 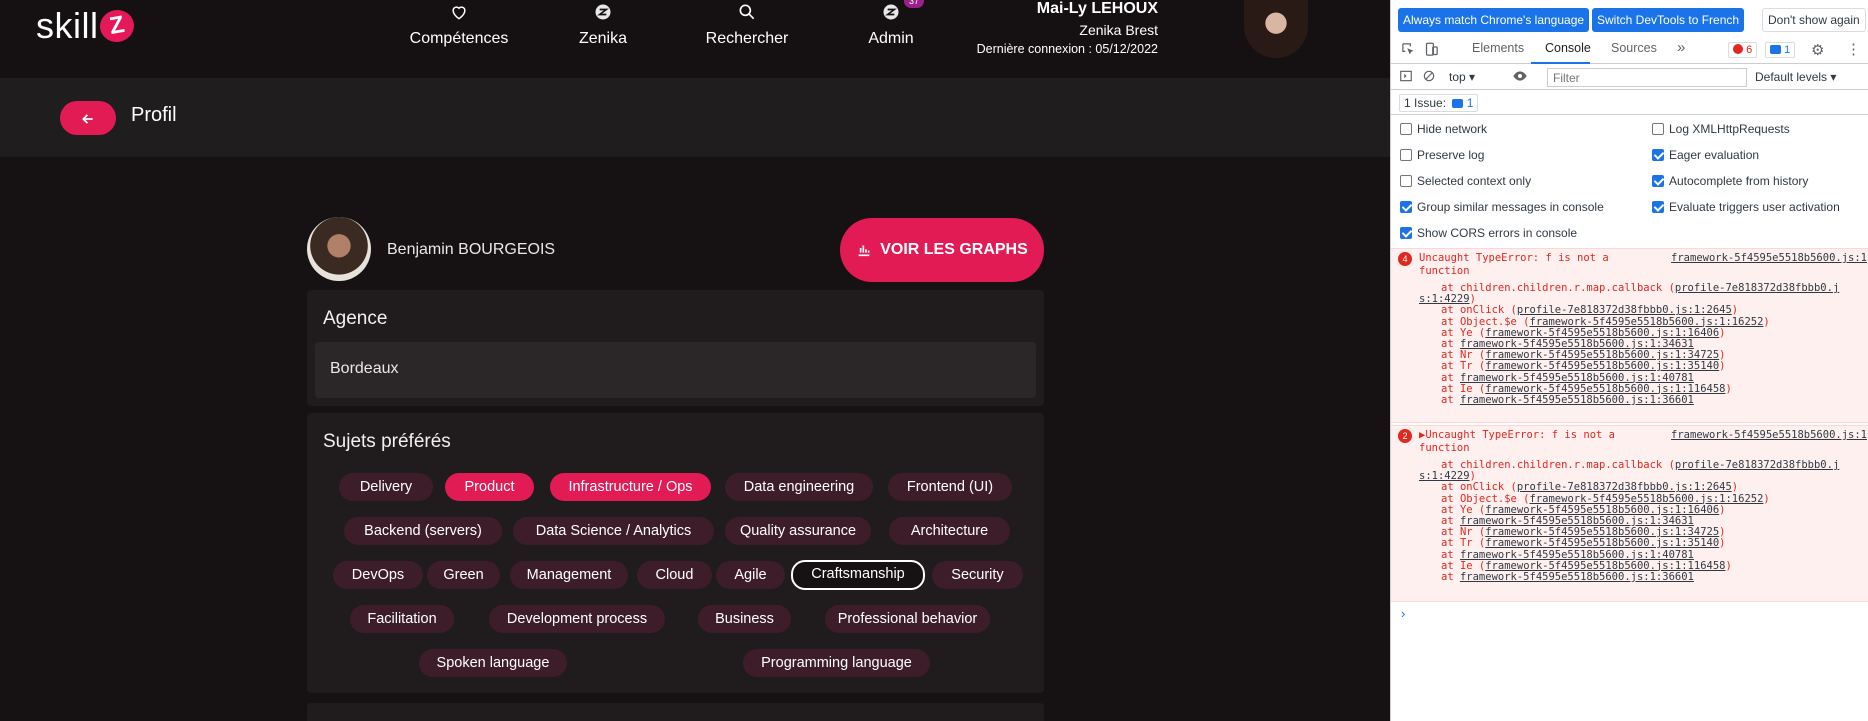 What do you see at coordinates (1519, 442) in the screenshot?
I see `error-message: ▶Uncaught TypeError: f is not a function` at bounding box center [1519, 442].